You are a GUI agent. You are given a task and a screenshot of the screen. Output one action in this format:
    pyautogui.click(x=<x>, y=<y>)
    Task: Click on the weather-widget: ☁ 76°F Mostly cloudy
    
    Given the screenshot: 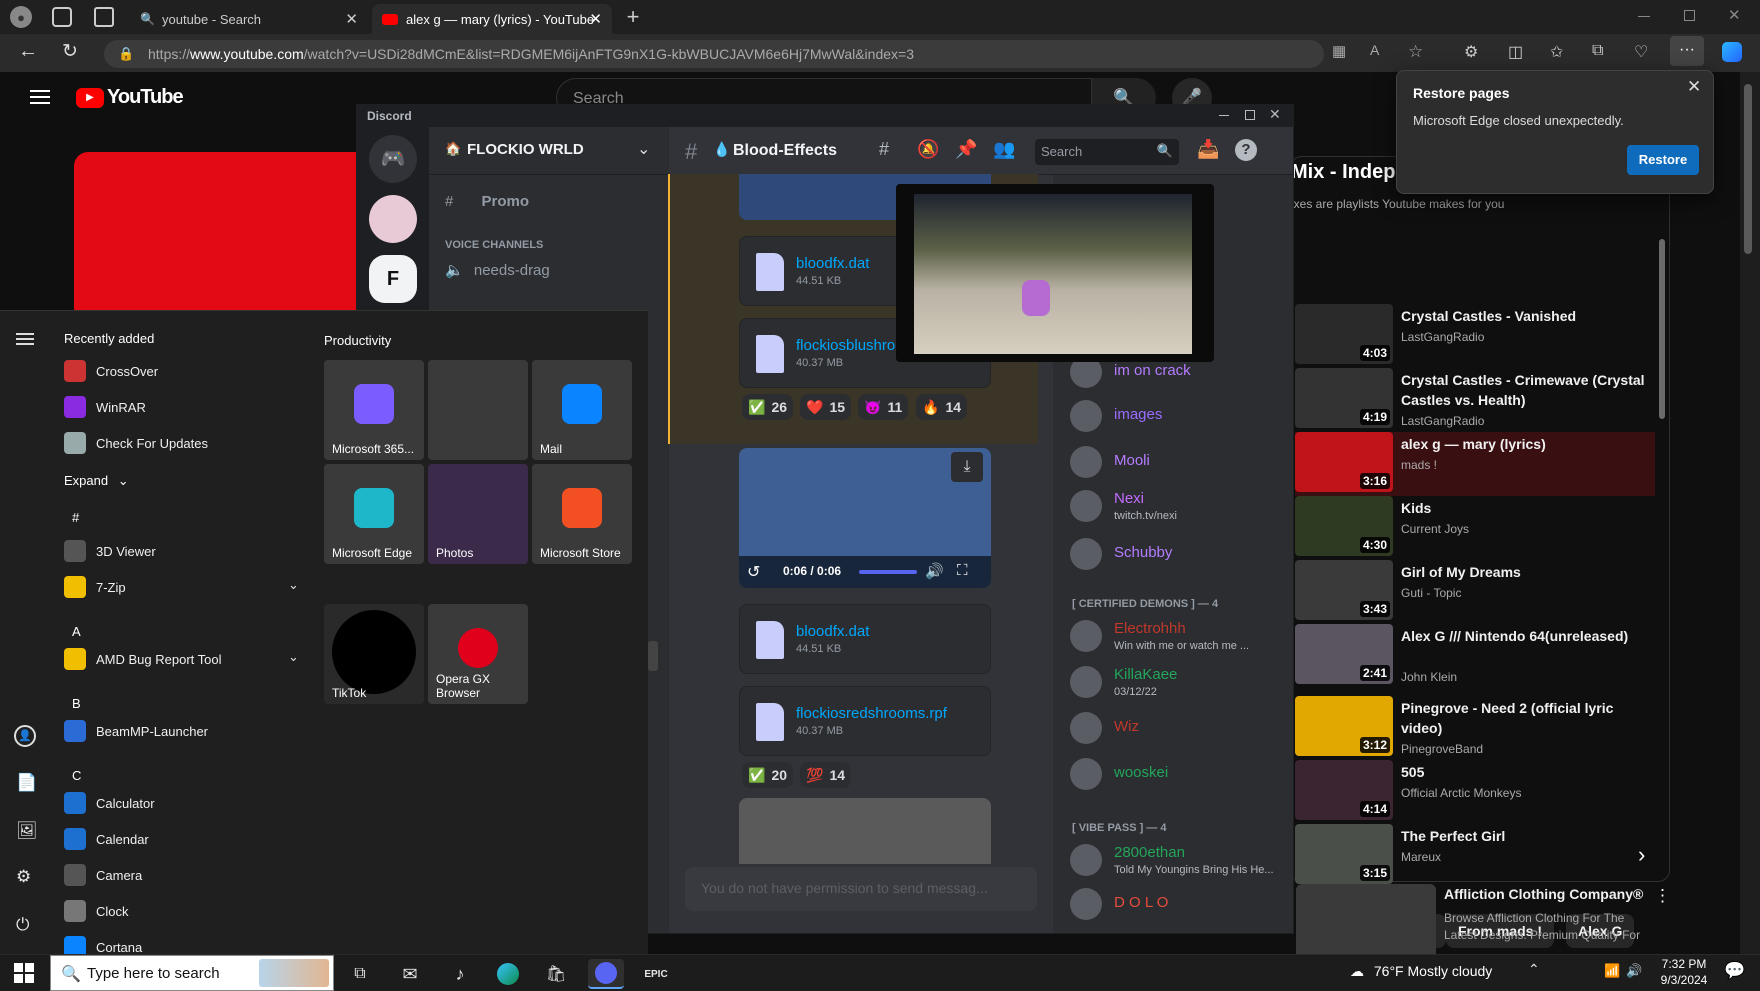 What is the action you would take?
    pyautogui.click(x=1421, y=971)
    